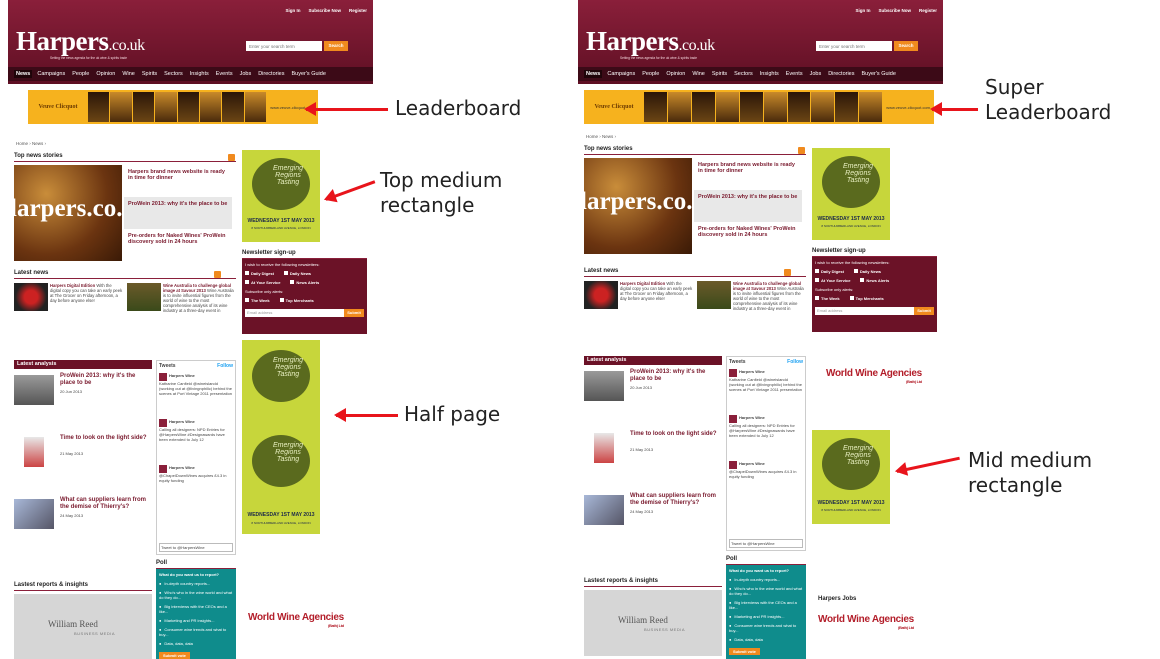 Image resolution: width=1160 pixels, height=659 pixels. I want to click on super-leaderboard-ad: Veuve Clicquot www.veuve-clicquot.com, so click(759, 107).